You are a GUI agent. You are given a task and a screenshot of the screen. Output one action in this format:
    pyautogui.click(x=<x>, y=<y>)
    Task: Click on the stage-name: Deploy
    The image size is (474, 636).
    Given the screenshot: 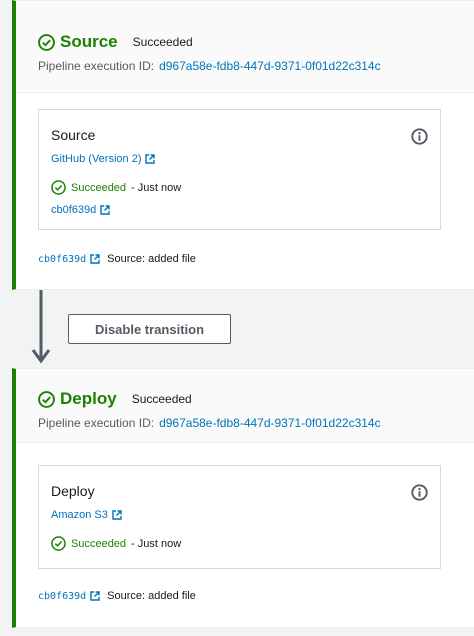 What is the action you would take?
    pyautogui.click(x=88, y=398)
    